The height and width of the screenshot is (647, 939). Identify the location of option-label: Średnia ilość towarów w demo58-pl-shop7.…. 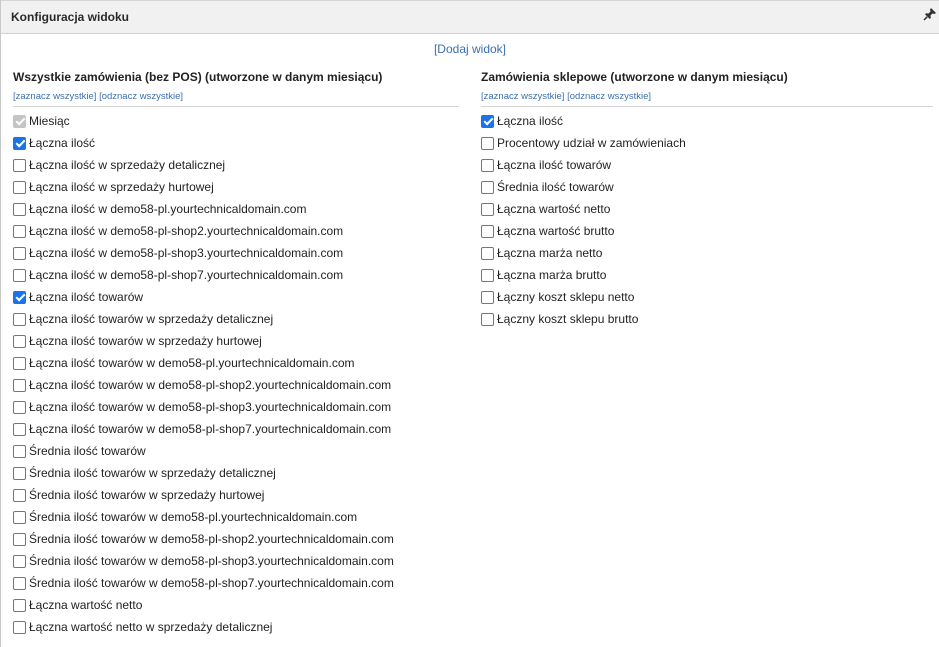
(211, 583).